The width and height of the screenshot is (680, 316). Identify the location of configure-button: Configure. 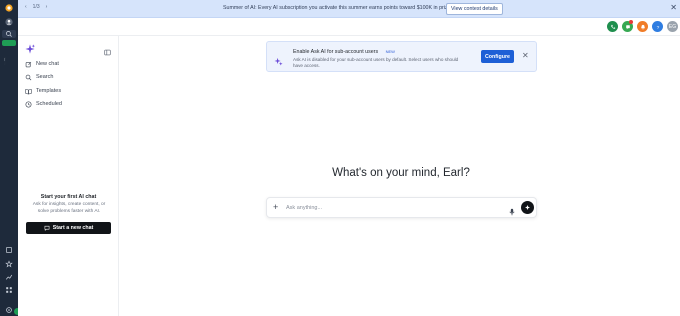
(497, 56).